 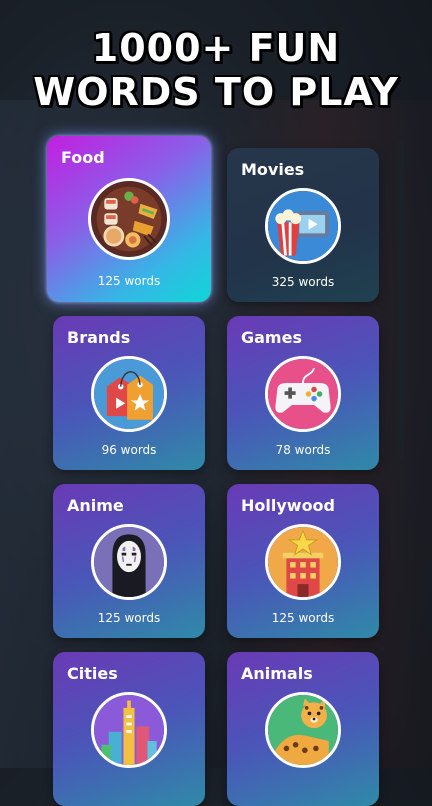 I want to click on category-word-count: 78 words, so click(x=303, y=450).